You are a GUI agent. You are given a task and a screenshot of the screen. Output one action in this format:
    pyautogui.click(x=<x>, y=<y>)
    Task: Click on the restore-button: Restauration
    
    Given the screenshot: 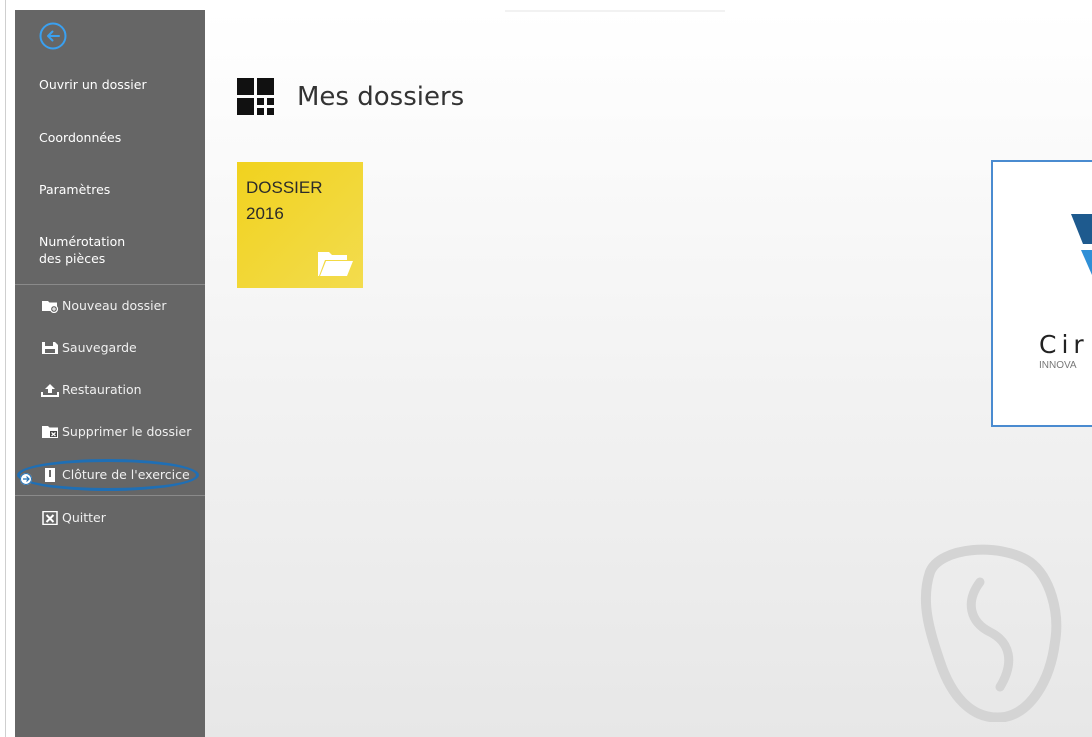 What is the action you would take?
    pyautogui.click(x=91, y=389)
    